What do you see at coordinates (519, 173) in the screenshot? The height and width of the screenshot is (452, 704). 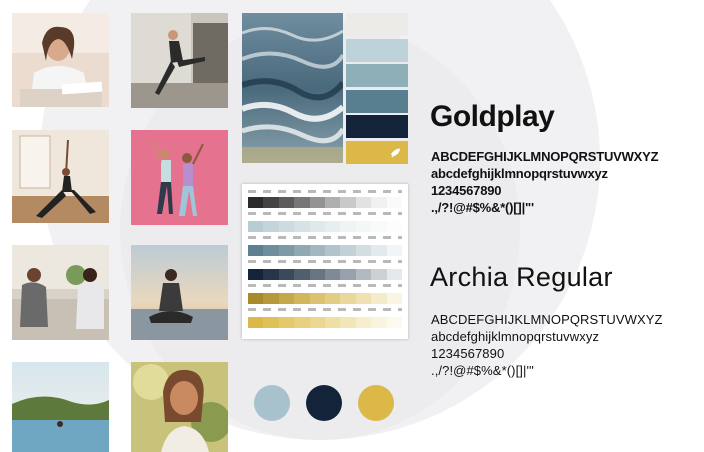 I see `goldplay-lowercase: abcdefghijklmnopqrstuvwxyz` at bounding box center [519, 173].